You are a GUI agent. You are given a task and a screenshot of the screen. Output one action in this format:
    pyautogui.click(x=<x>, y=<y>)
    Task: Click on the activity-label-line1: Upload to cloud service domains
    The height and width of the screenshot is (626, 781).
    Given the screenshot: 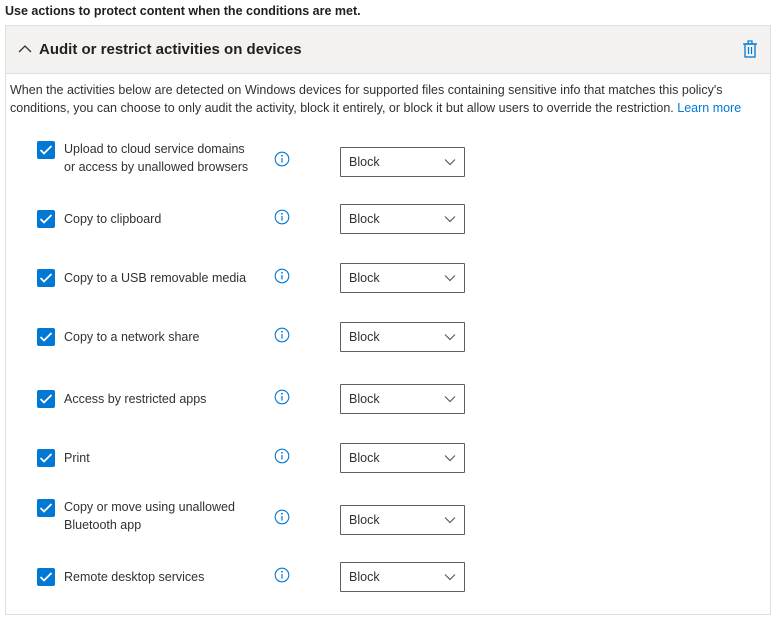 What is the action you would take?
    pyautogui.click(x=154, y=149)
    